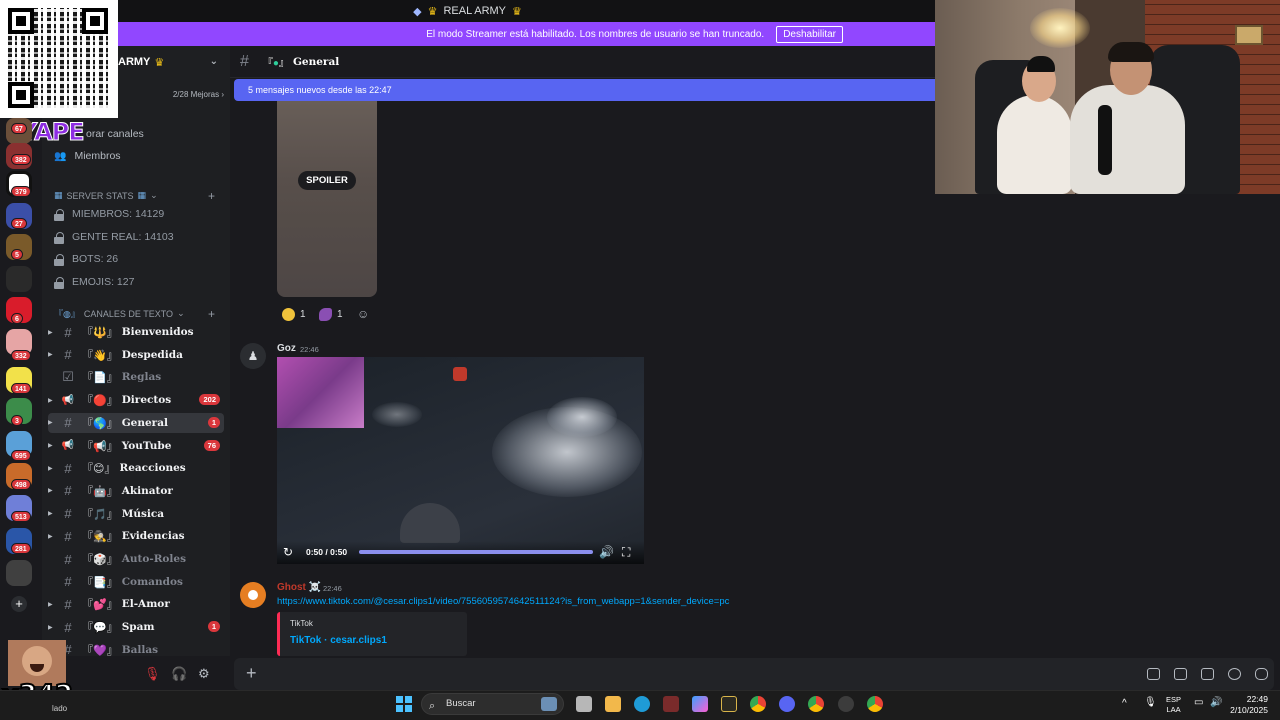 Image resolution: width=1280 pixels, height=720 pixels. Describe the element at coordinates (327, 180) in the screenshot. I see `spoiler-label: SPOILER` at that location.